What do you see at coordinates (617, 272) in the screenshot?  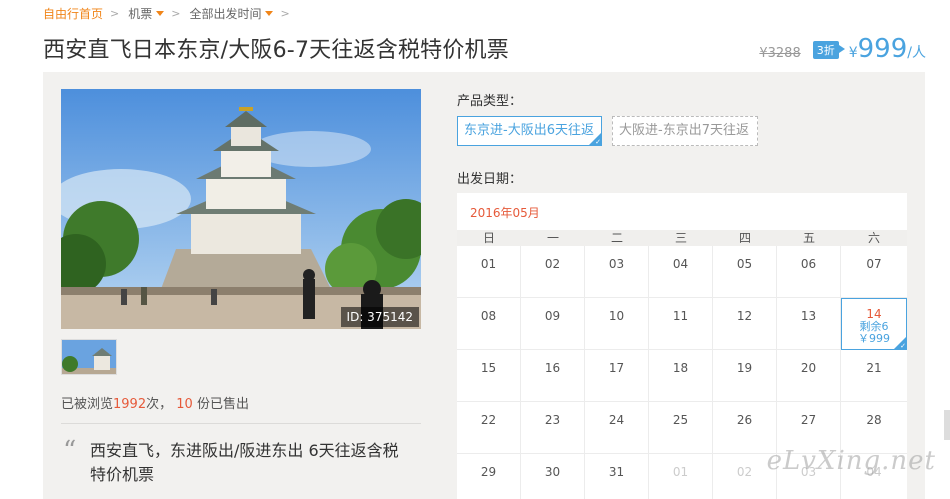 I see `calendar-day: 03` at bounding box center [617, 272].